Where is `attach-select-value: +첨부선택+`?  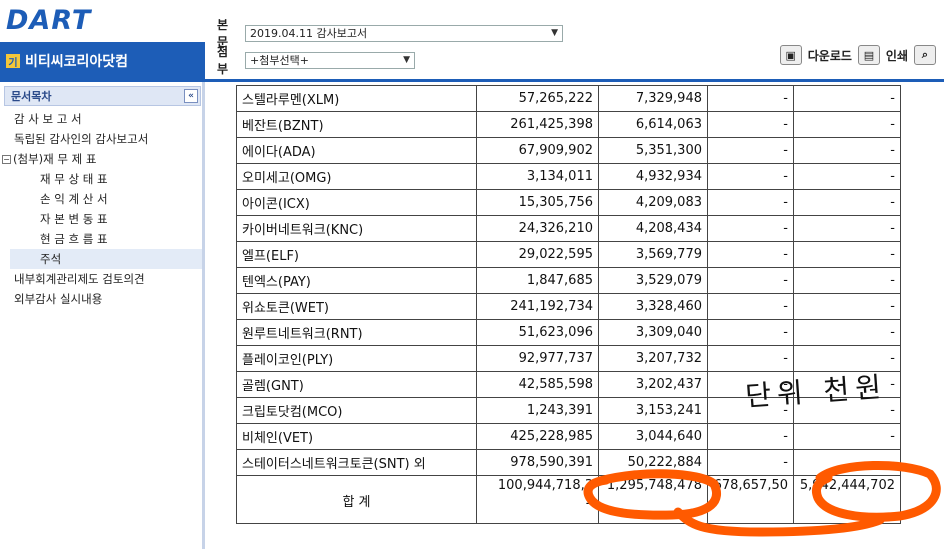
attach-select-value: +첨부선택+ is located at coordinates (279, 60).